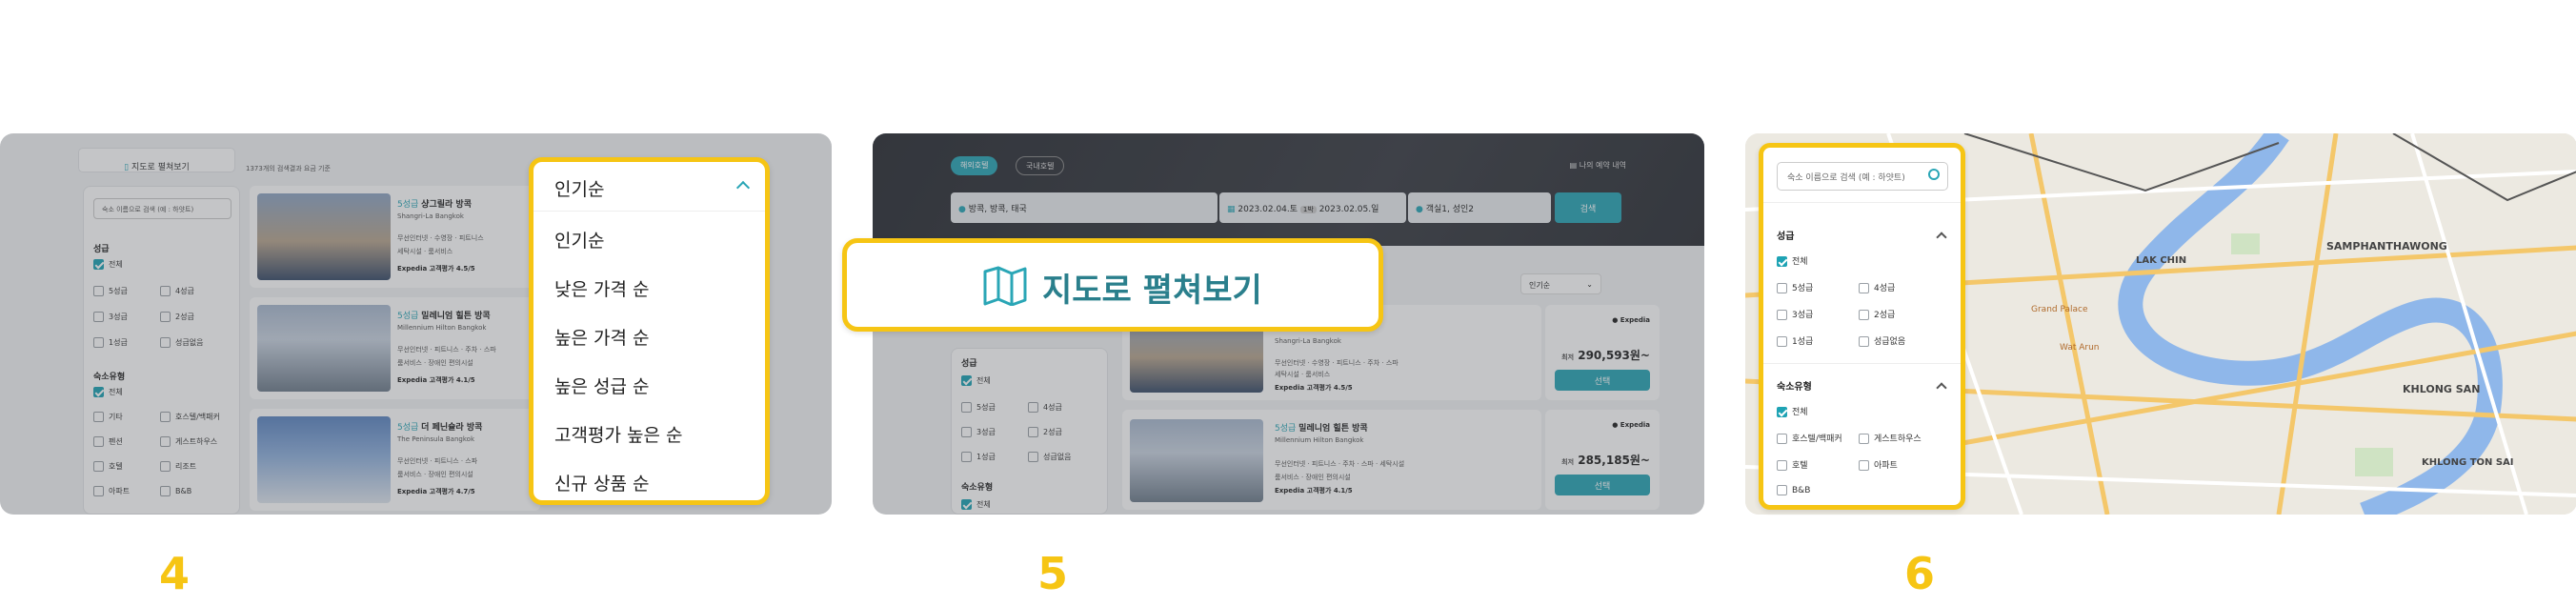 Image resolution: width=2576 pixels, height=606 pixels. What do you see at coordinates (174, 573) in the screenshot?
I see `step-number: 4` at bounding box center [174, 573].